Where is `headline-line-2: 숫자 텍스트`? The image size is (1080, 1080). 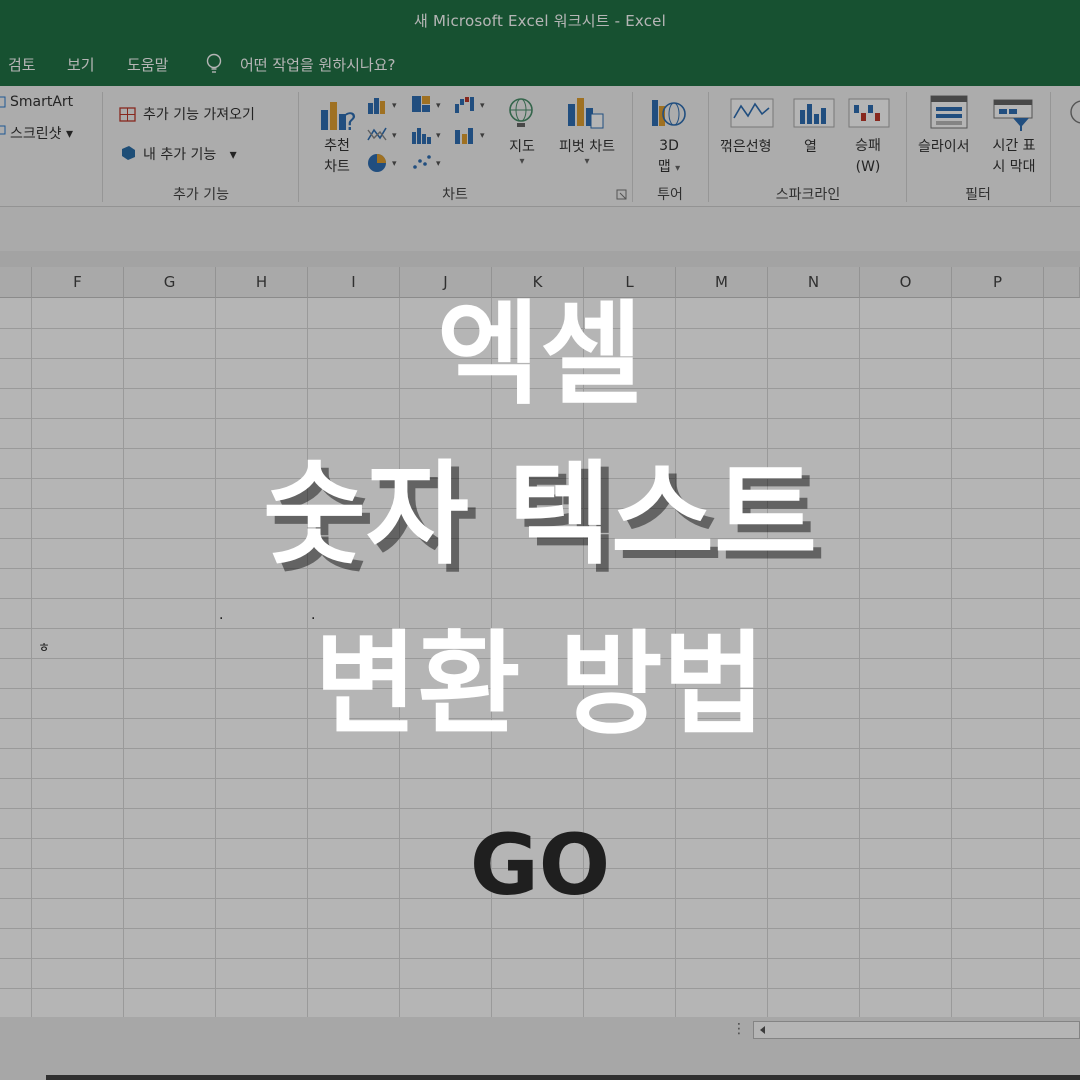 headline-line-2: 숫자 텍스트 is located at coordinates (540, 515).